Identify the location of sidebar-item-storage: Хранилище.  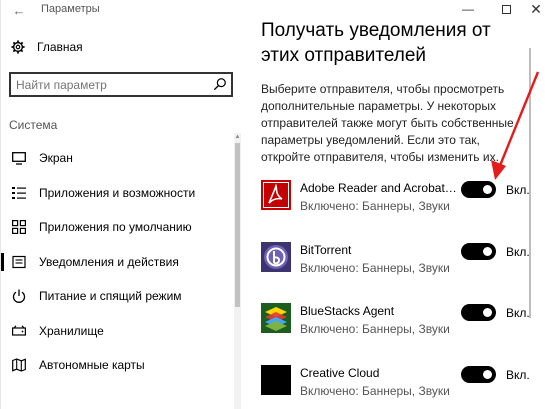
(117, 331).